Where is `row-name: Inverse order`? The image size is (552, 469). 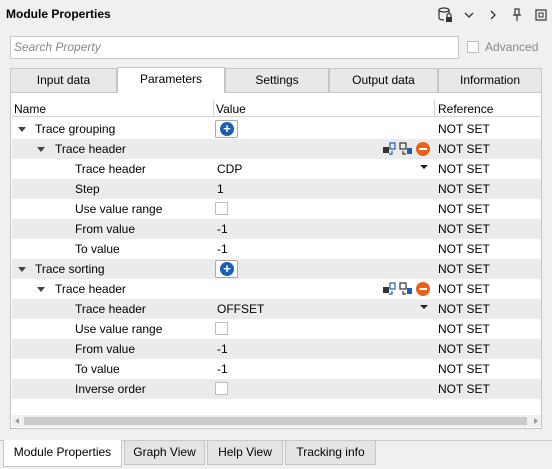 row-name: Inverse order is located at coordinates (110, 389).